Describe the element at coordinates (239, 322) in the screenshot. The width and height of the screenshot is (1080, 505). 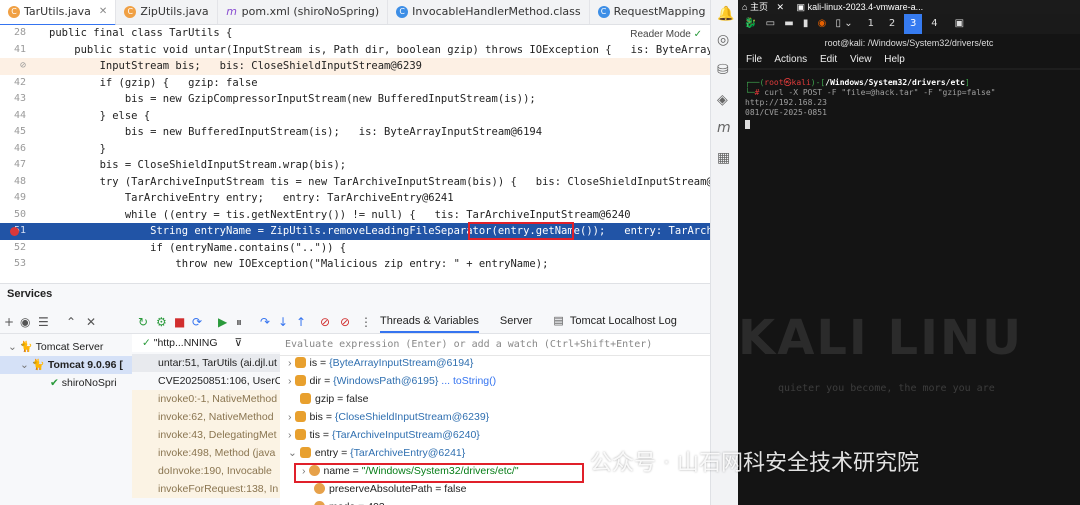
I see `pause-icon: ⏸` at that location.